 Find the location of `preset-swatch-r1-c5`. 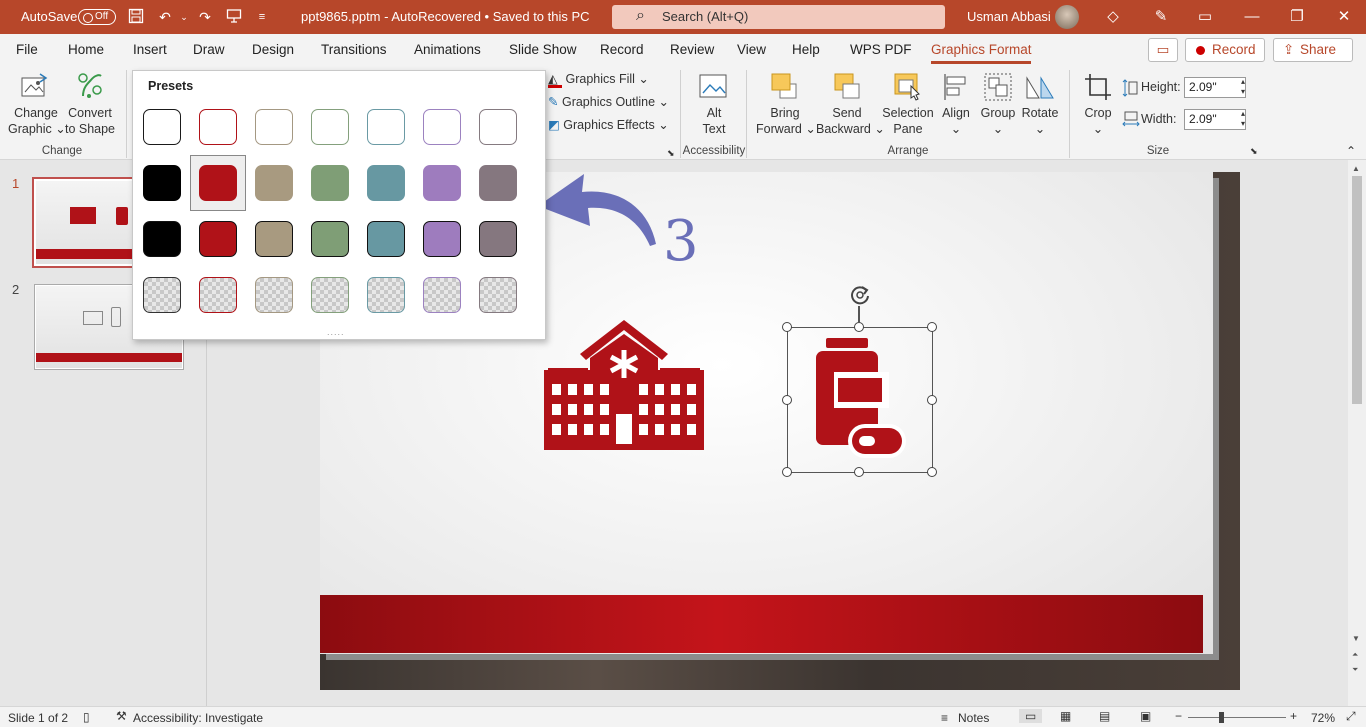

preset-swatch-r1-c5 is located at coordinates (386, 127).